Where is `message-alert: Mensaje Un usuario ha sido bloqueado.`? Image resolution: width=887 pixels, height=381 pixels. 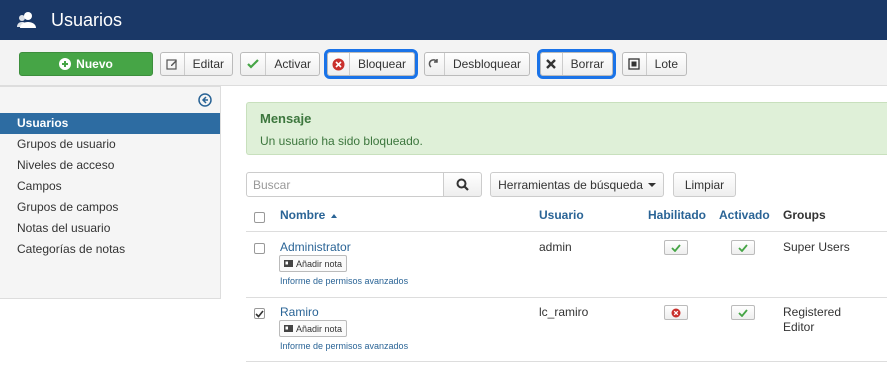
message-alert: Mensaje Un usuario ha sido bloqueado. is located at coordinates (566, 128).